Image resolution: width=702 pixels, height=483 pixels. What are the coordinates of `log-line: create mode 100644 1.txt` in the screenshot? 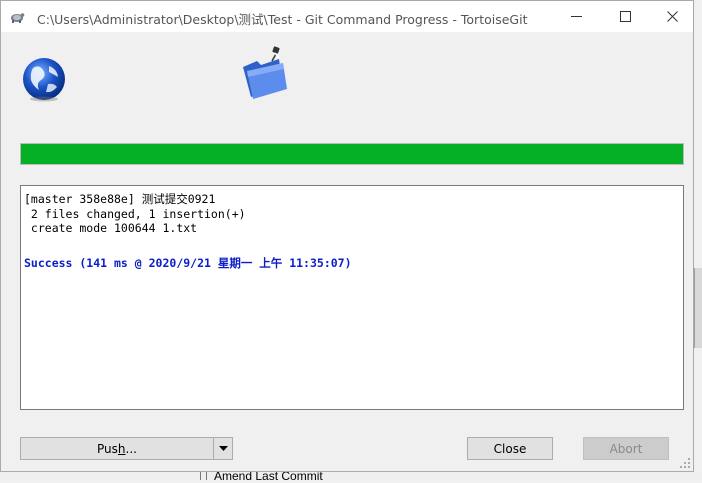 It's located at (111, 228).